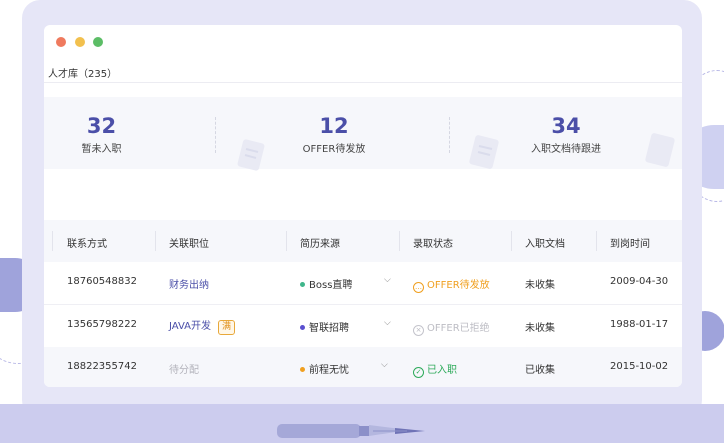 This screenshot has height=443, width=724. I want to click on stat-docs-to-follow: 34 入职文档待跟进, so click(566, 133).